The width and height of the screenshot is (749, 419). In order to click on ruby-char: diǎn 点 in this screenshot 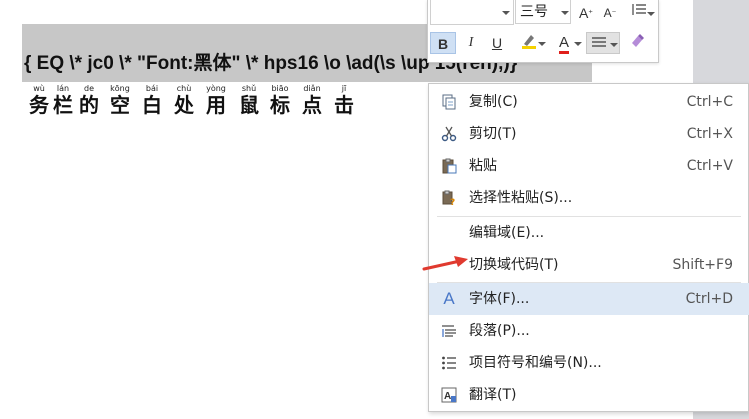, I will do `click(312, 100)`.